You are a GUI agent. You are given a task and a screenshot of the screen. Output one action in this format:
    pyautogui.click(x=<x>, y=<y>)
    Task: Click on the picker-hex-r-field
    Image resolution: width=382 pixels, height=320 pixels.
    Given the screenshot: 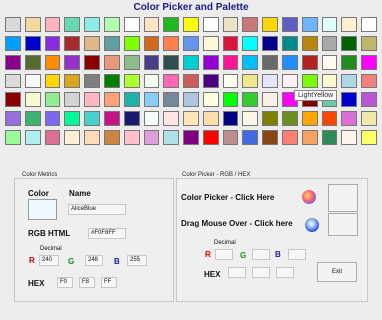 What is the action you would take?
    pyautogui.click(x=237, y=272)
    